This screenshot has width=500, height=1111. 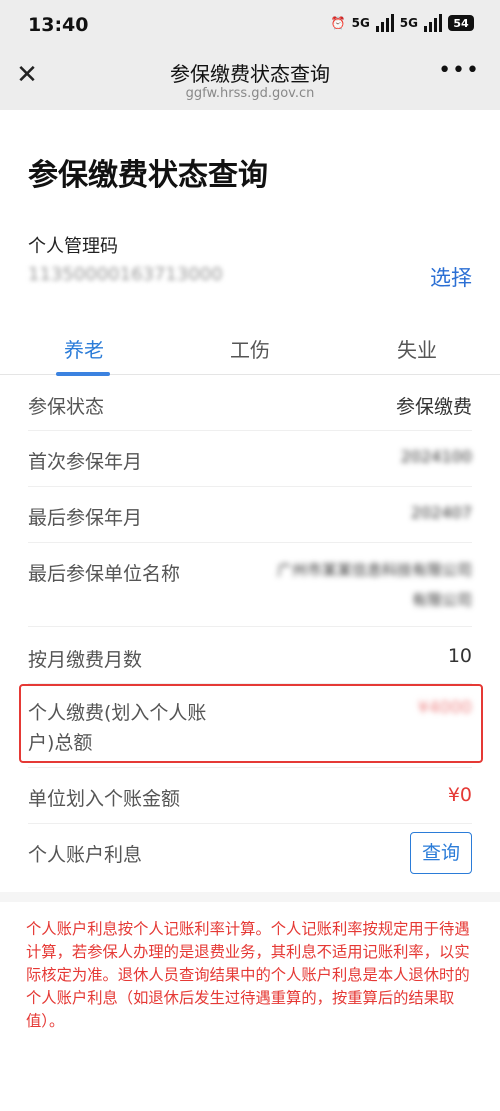 I want to click on status-time: 13:40, so click(x=58, y=25).